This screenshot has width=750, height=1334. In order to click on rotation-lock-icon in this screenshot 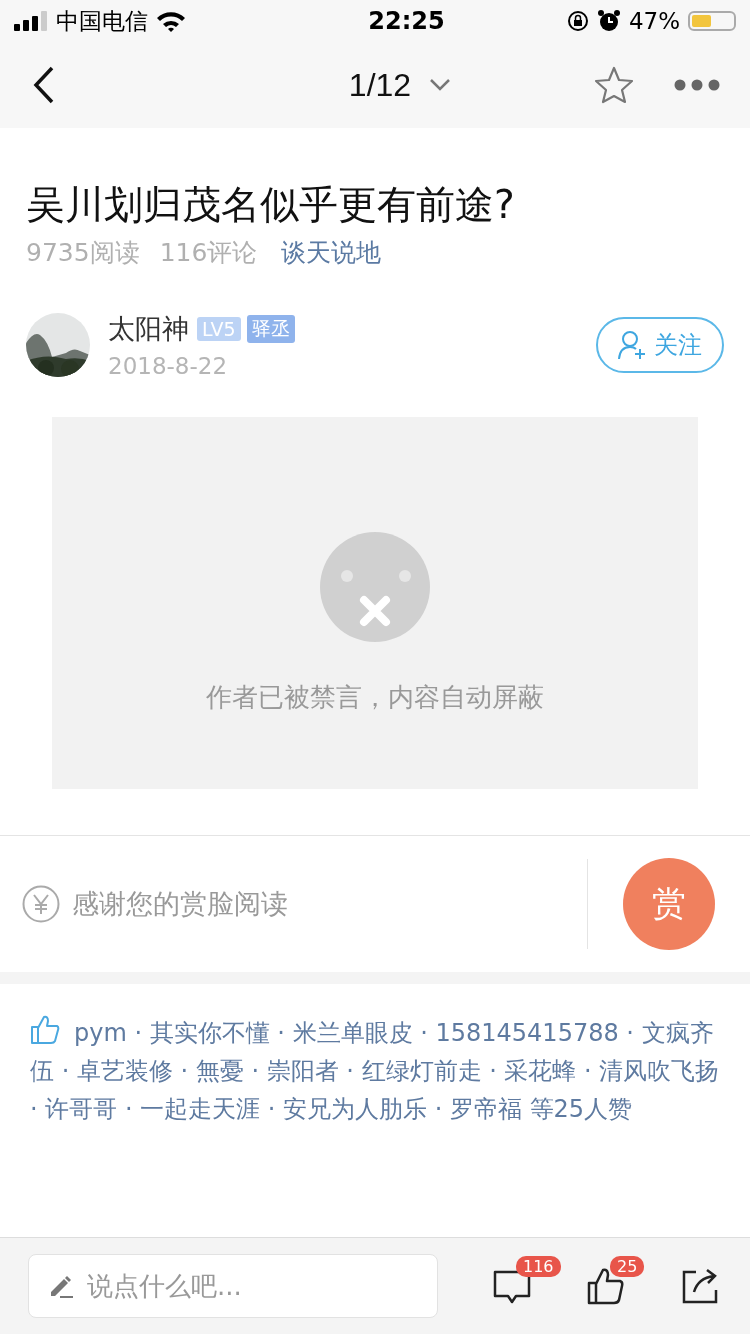, I will do `click(577, 21)`.